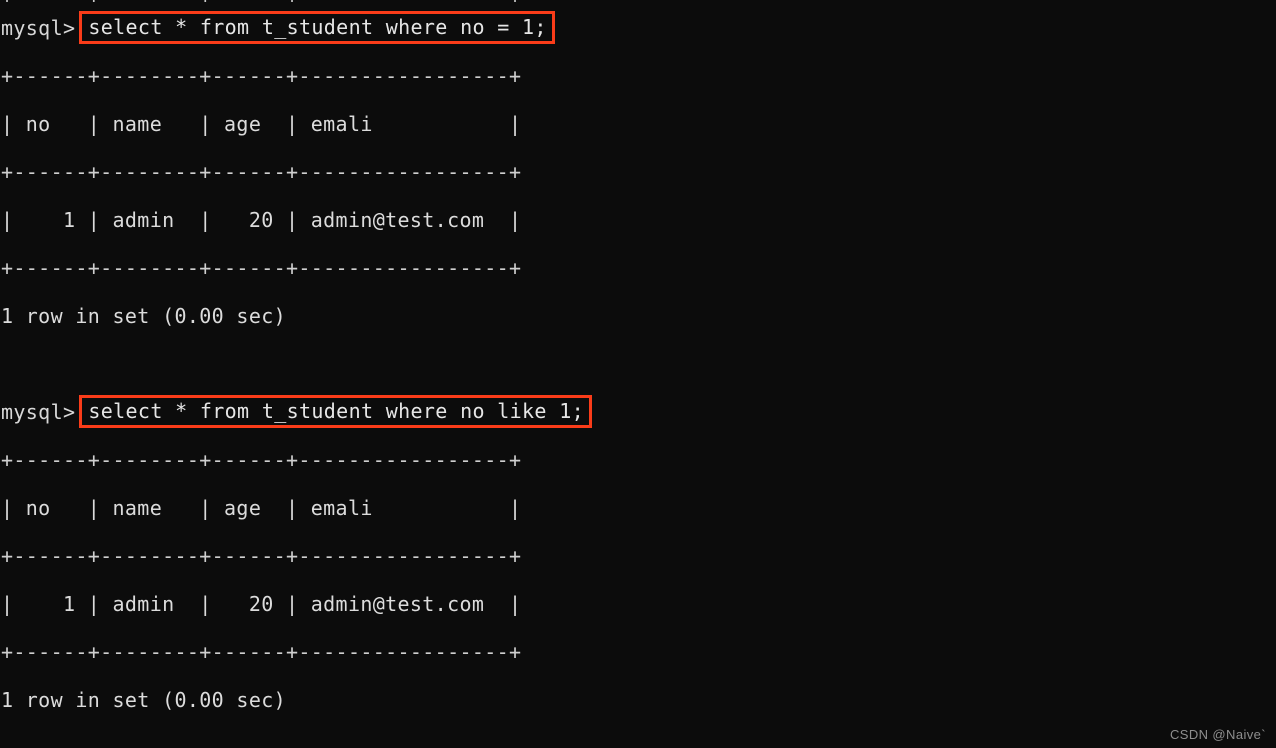 The width and height of the screenshot is (1276, 748). What do you see at coordinates (143, 316) in the screenshot?
I see `result-status-1: 1 row in set (0.00 sec)` at bounding box center [143, 316].